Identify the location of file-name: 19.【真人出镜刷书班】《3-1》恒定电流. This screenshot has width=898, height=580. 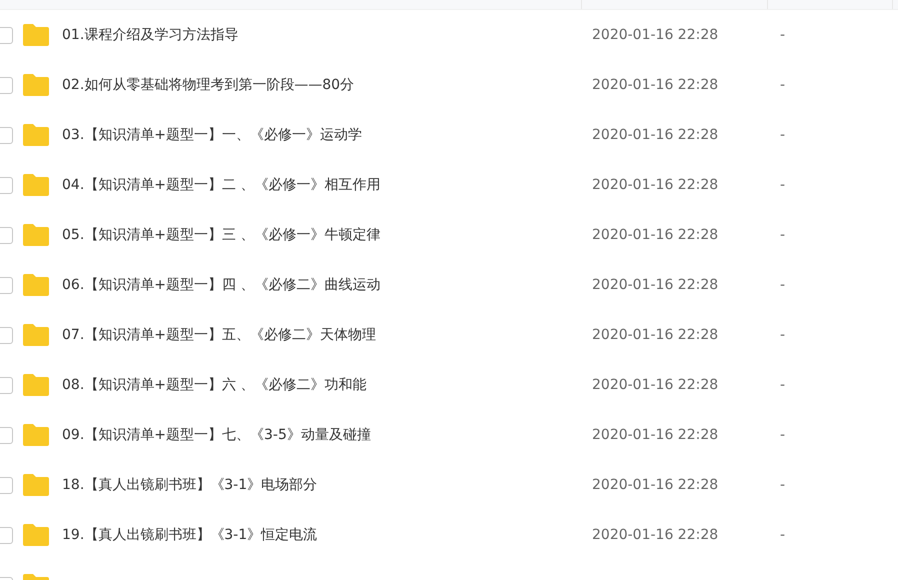
(190, 535).